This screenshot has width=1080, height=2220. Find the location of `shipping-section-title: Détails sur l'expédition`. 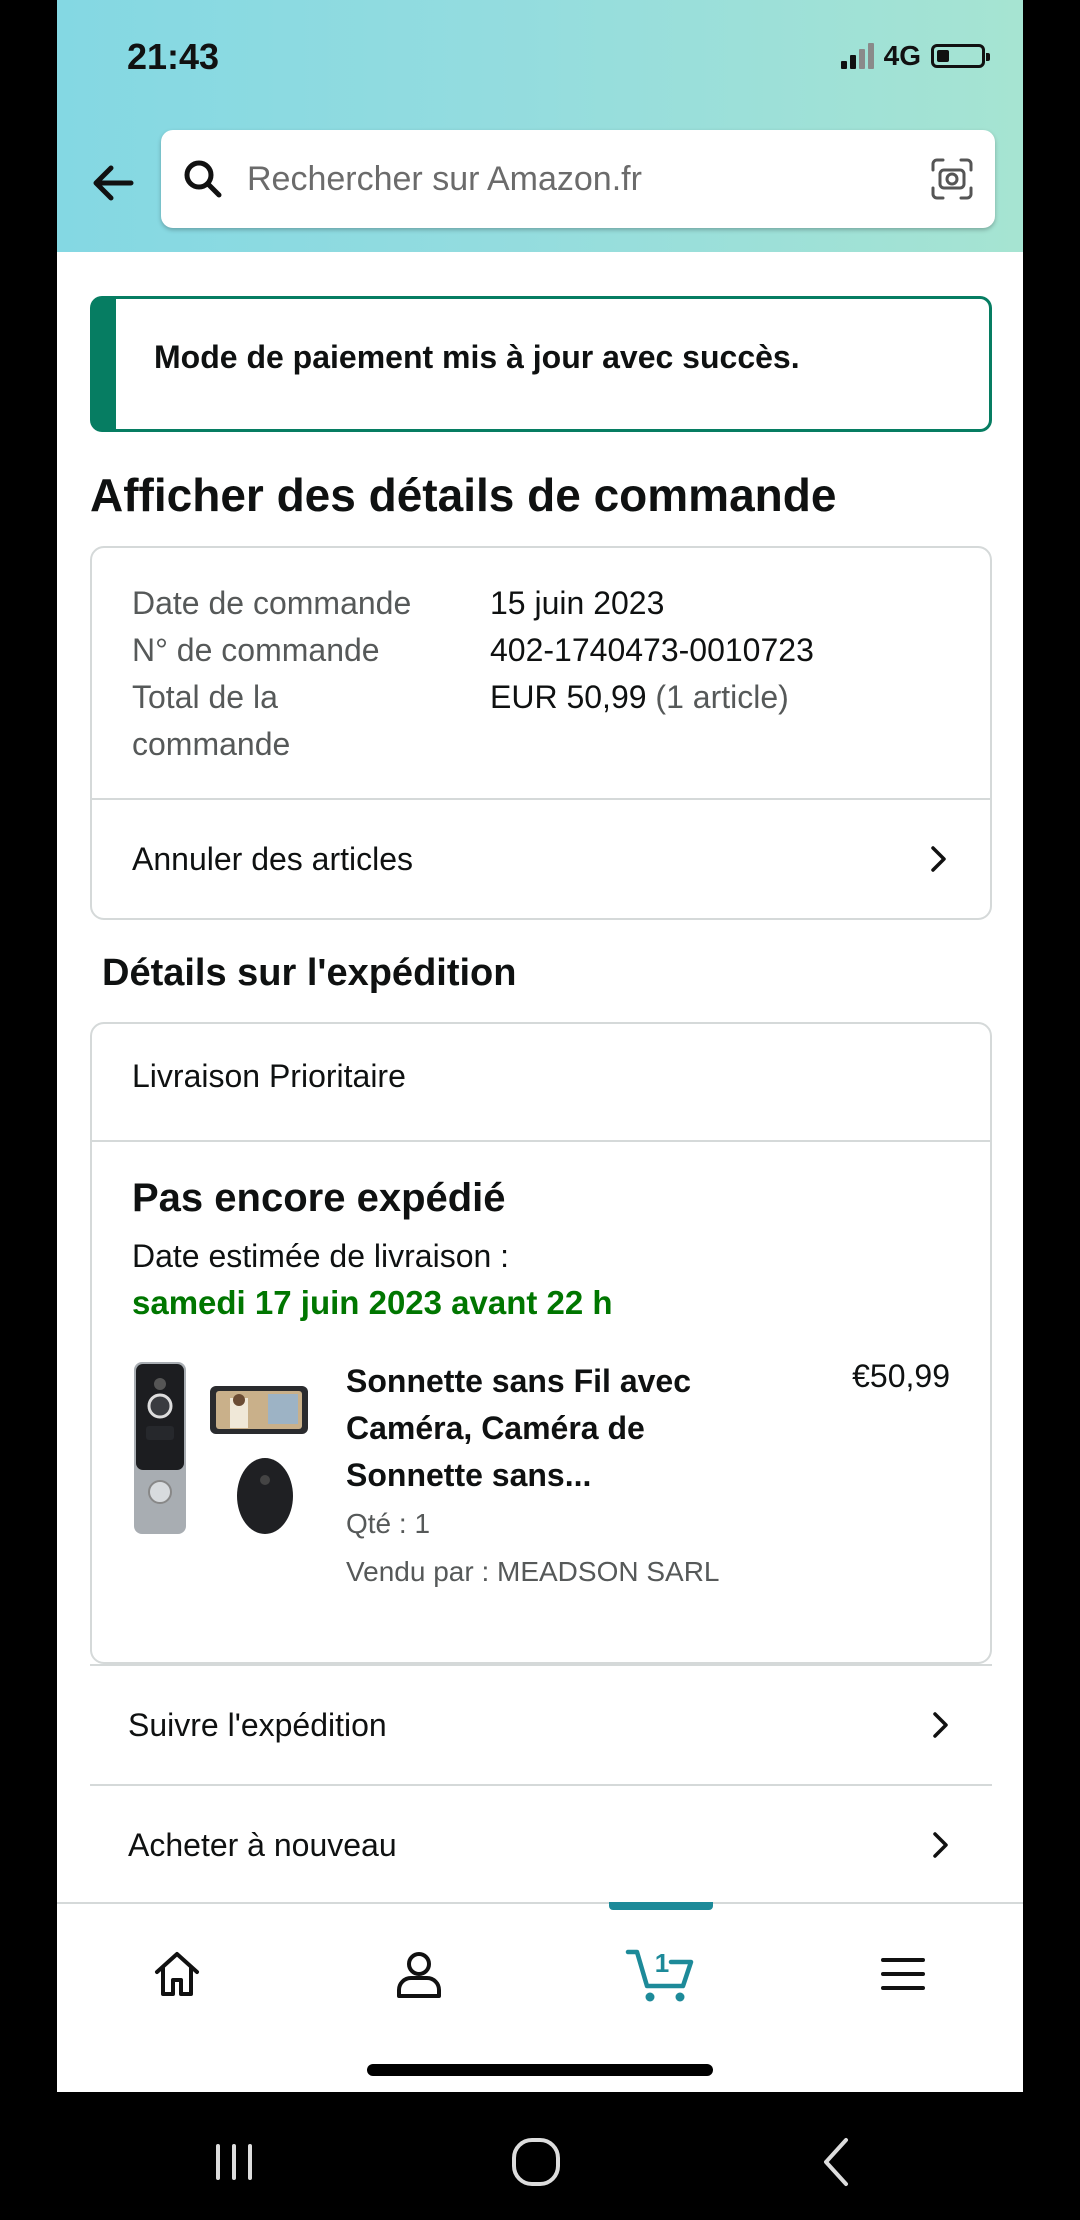

shipping-section-title: Détails sur l'expédition is located at coordinates (309, 973).